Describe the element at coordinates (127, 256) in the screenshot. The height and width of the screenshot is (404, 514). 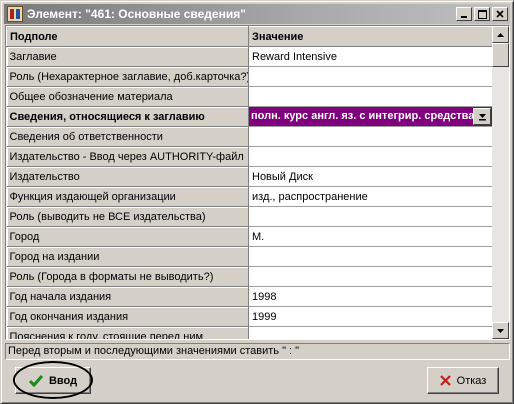
I see `field-name-cell: Город на издании` at that location.